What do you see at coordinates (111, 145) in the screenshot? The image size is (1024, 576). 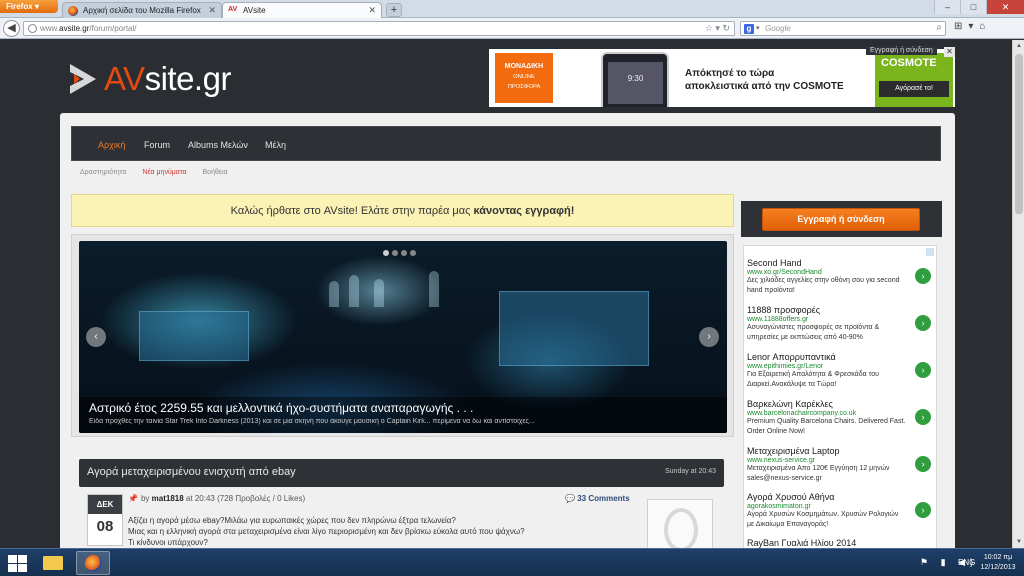 I see `nav-home: Αρχική` at bounding box center [111, 145].